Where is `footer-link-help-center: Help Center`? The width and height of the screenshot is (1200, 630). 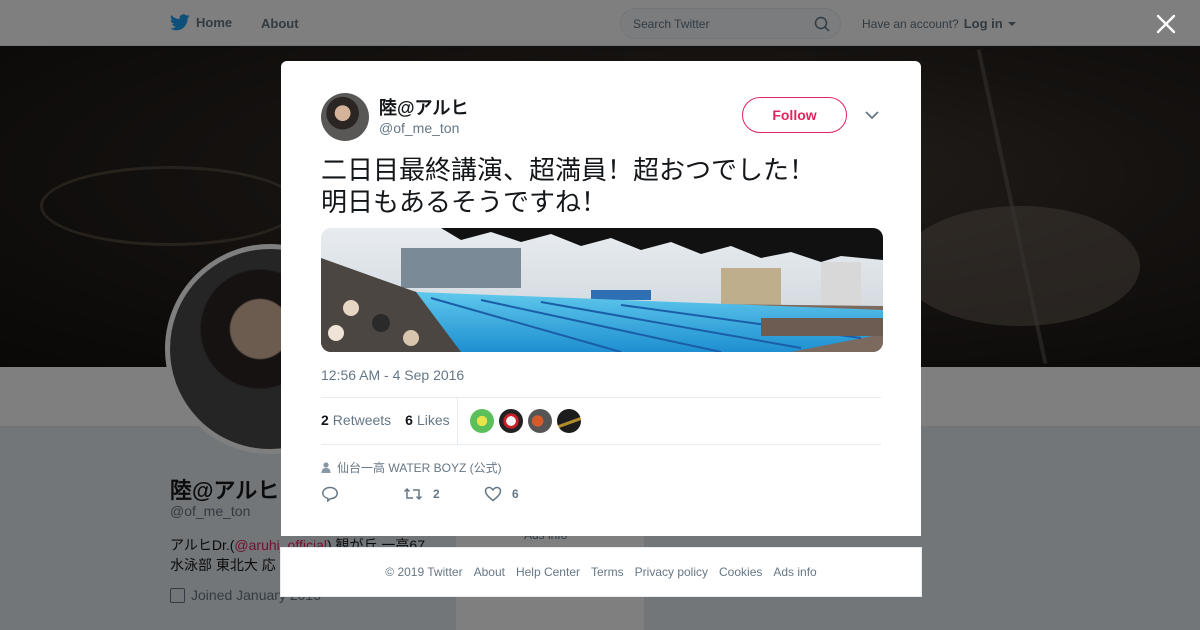
footer-link-help-center: Help Center is located at coordinates (548, 572).